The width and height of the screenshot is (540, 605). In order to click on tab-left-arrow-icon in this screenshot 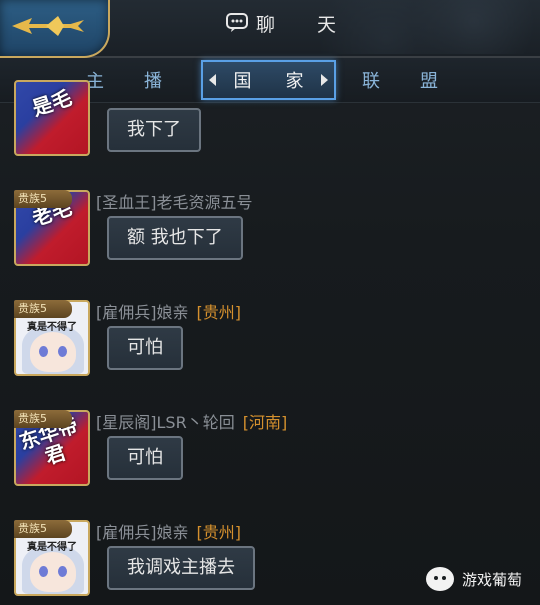, I will do `click(212, 80)`.